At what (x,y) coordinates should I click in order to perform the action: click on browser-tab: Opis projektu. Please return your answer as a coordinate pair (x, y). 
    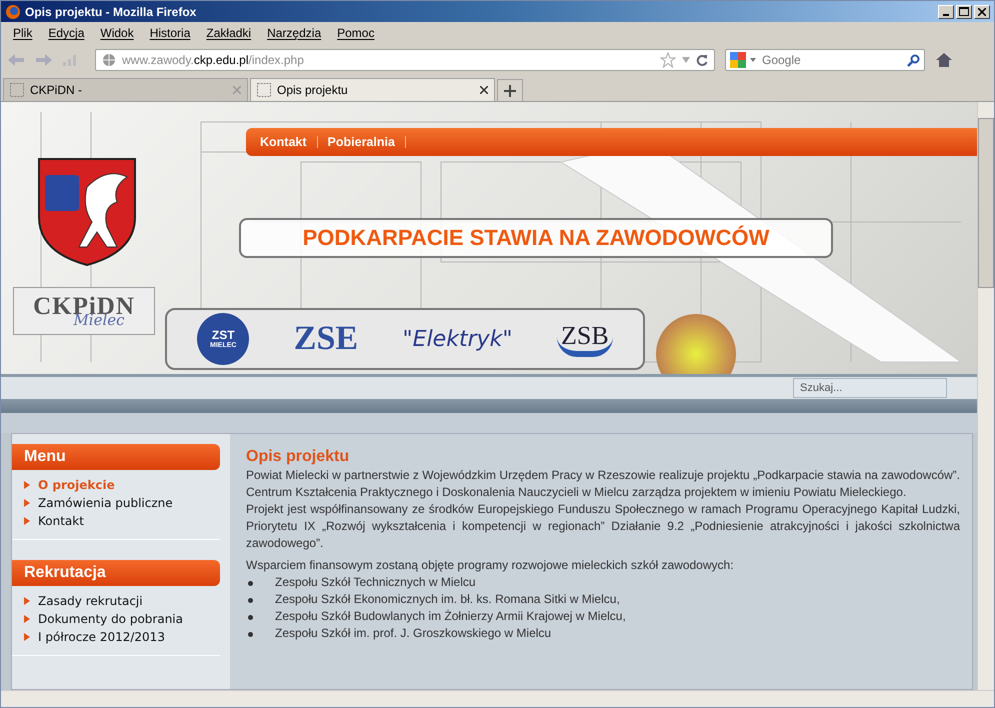
    Looking at the image, I should click on (372, 89).